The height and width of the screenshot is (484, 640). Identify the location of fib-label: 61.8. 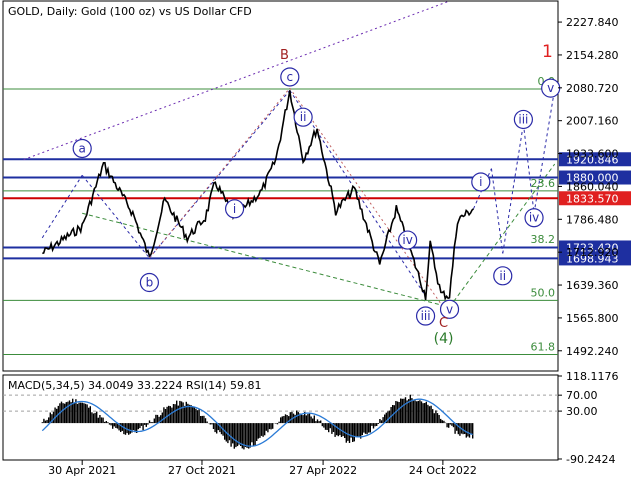
(543, 346).